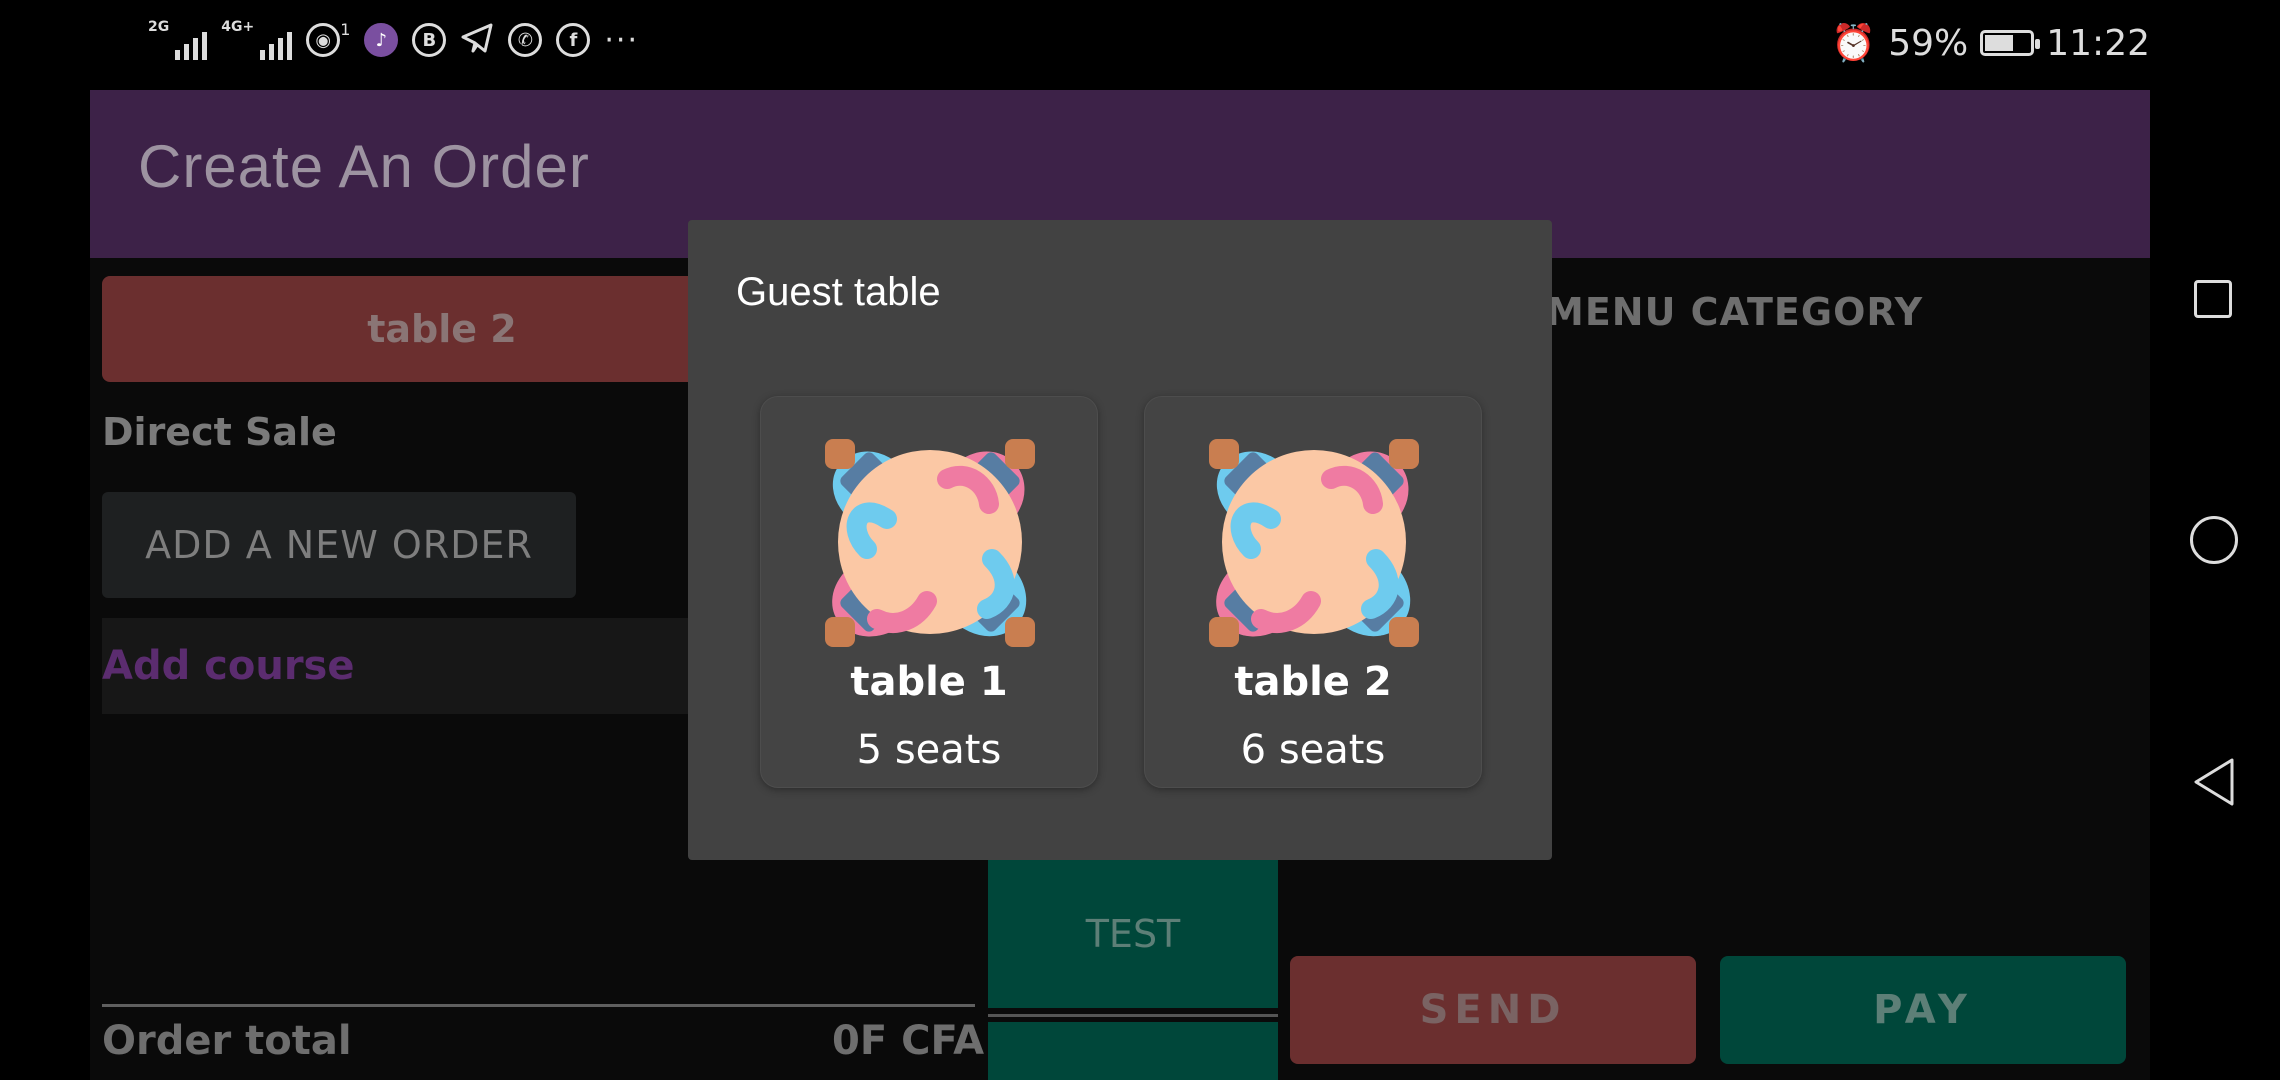 Image resolution: width=2280 pixels, height=1080 pixels. Describe the element at coordinates (1735, 312) in the screenshot. I see `menu-category-heading: MENU CATEGORY` at that location.